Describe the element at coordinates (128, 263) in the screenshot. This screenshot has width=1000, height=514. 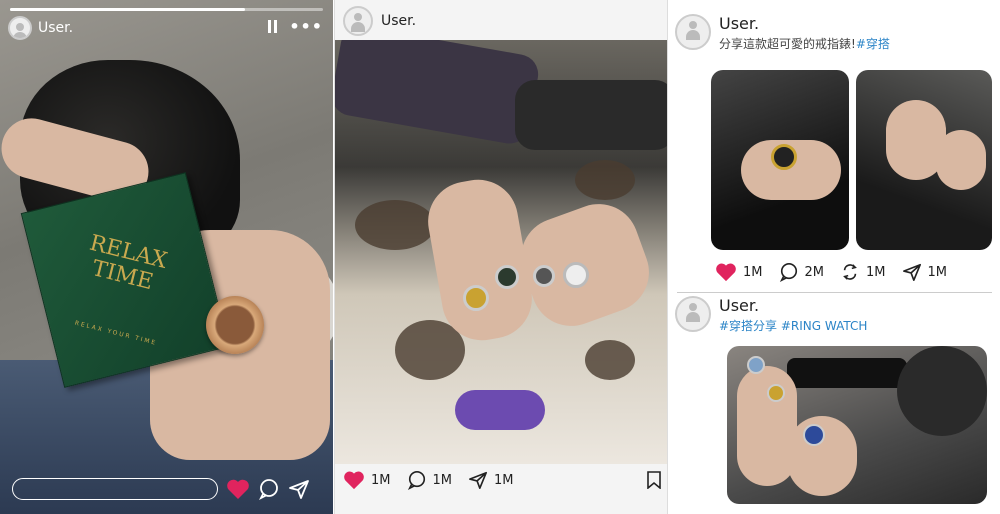
I see `box-title: RELAX TIME` at that location.